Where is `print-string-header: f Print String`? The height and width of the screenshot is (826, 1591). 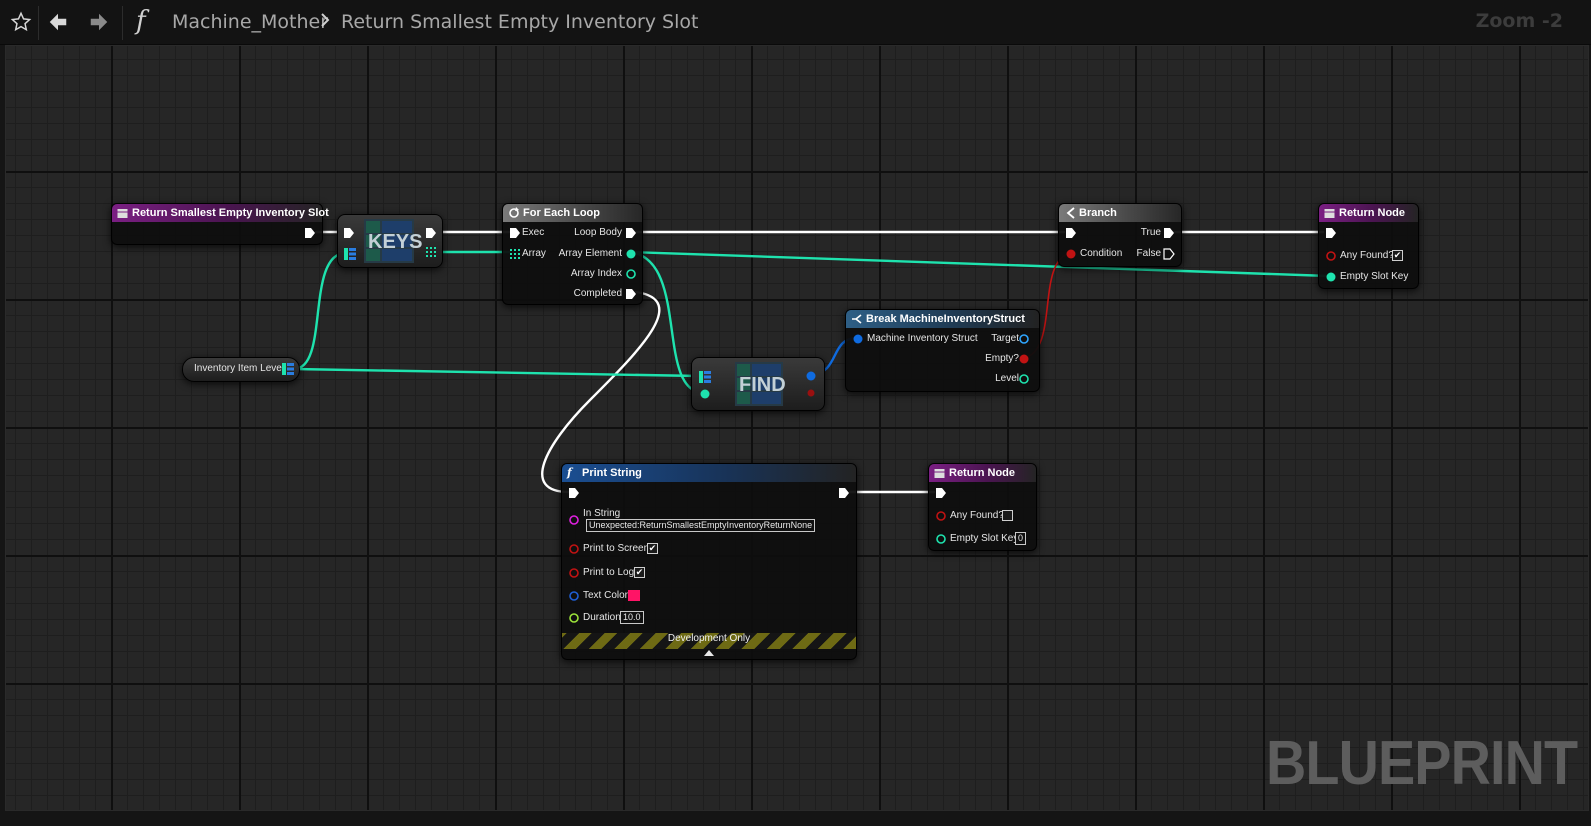 print-string-header: f Print String is located at coordinates (709, 473).